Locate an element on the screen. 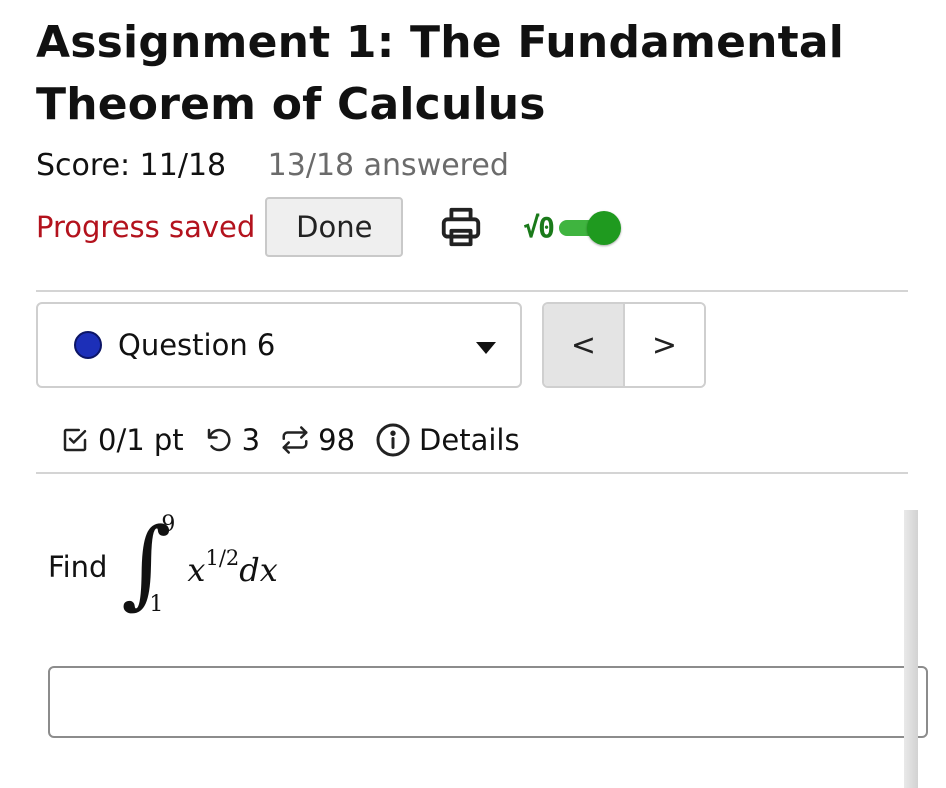 The height and width of the screenshot is (788, 946). integral-expression: ∫ 9 1 is located at coordinates (151, 565).